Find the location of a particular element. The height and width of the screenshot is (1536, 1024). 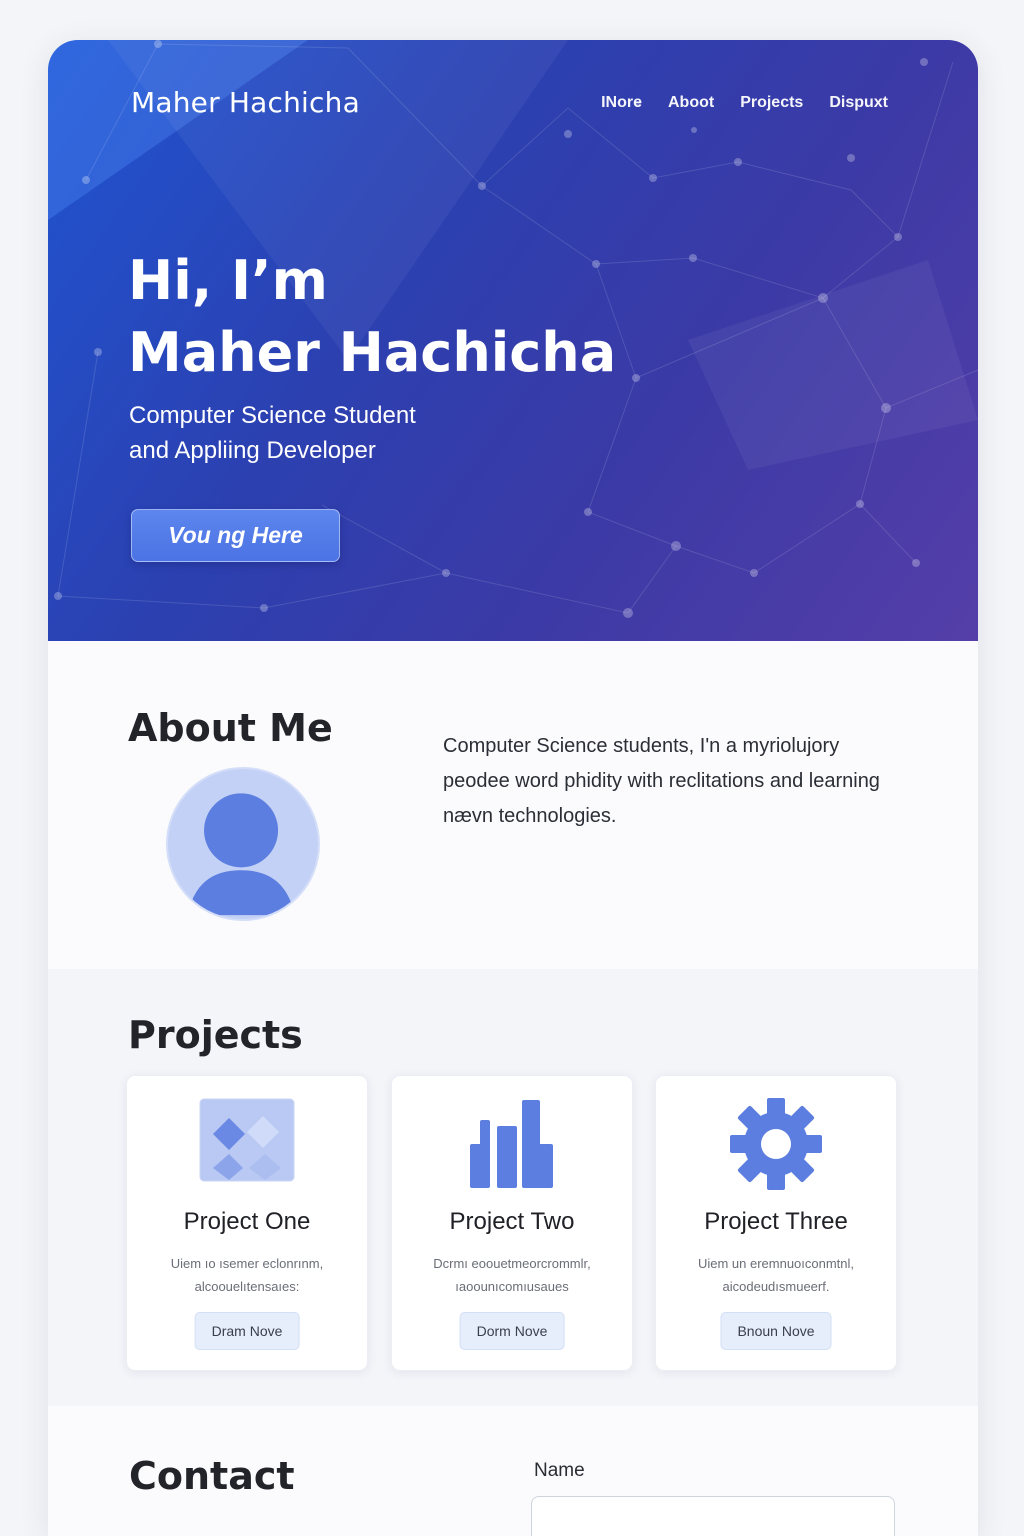

card-desc-line1: Uiem un eremnuoıconmtnl, is located at coordinates (776, 1263).